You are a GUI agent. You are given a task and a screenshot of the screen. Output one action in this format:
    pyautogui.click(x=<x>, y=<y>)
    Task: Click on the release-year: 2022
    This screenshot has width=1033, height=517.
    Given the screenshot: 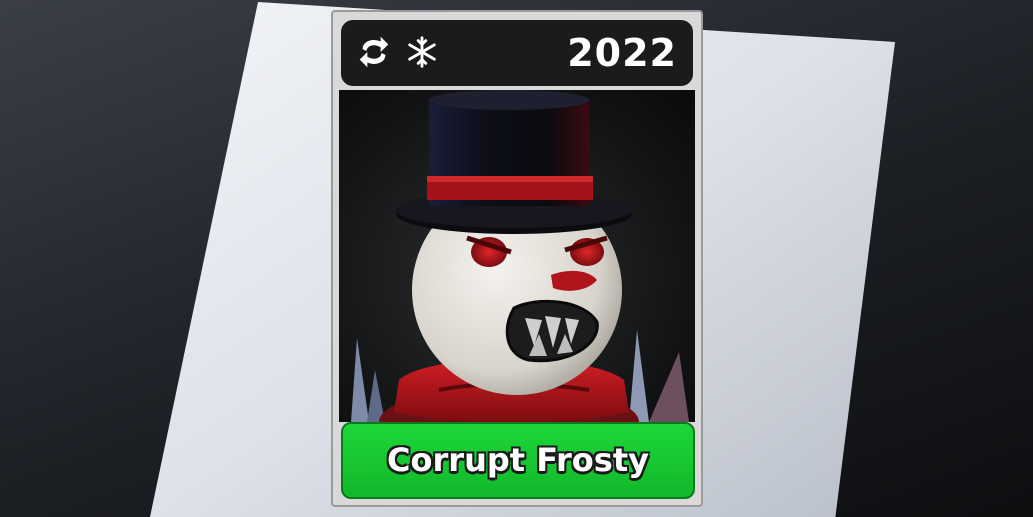 What is the action you would take?
    pyautogui.click(x=622, y=53)
    